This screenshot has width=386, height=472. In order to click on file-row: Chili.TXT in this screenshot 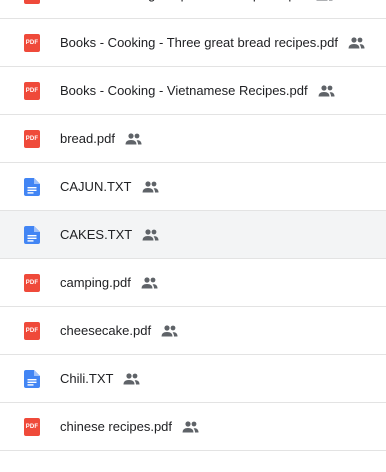, I will do `click(193, 379)`.